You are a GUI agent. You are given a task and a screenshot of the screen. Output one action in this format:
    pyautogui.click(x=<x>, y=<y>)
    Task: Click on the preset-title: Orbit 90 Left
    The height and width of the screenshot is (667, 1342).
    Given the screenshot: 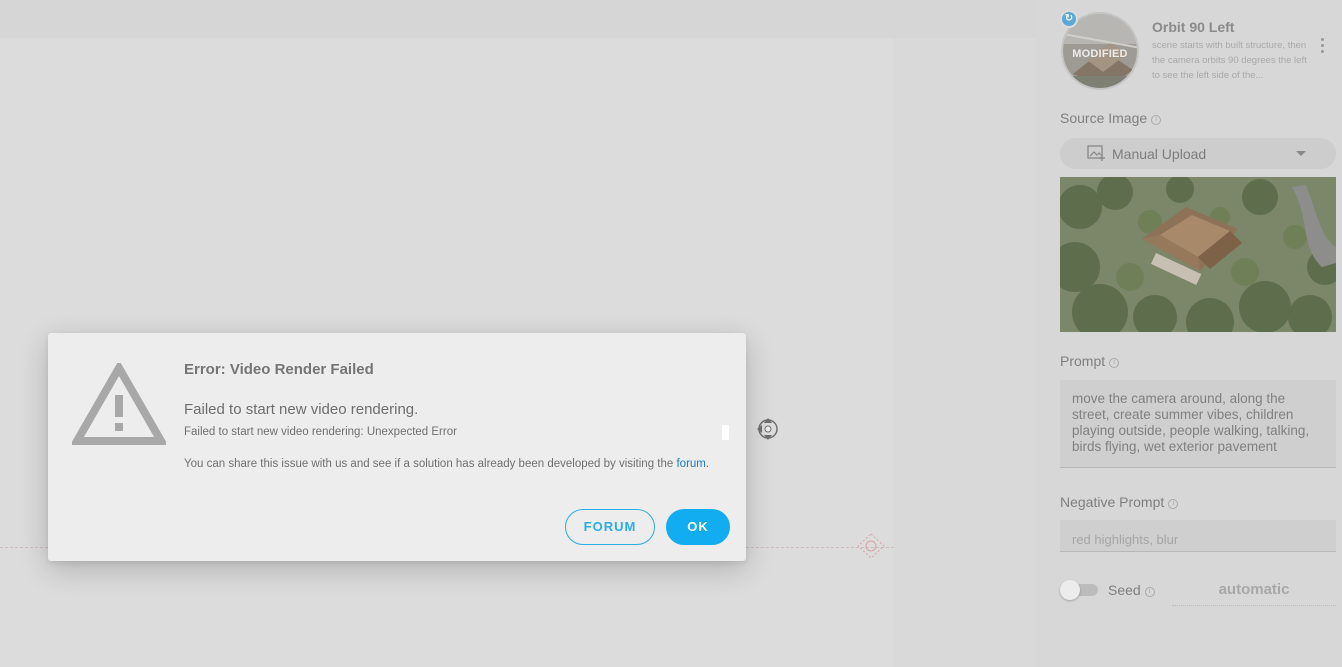 What is the action you would take?
    pyautogui.click(x=1193, y=27)
    